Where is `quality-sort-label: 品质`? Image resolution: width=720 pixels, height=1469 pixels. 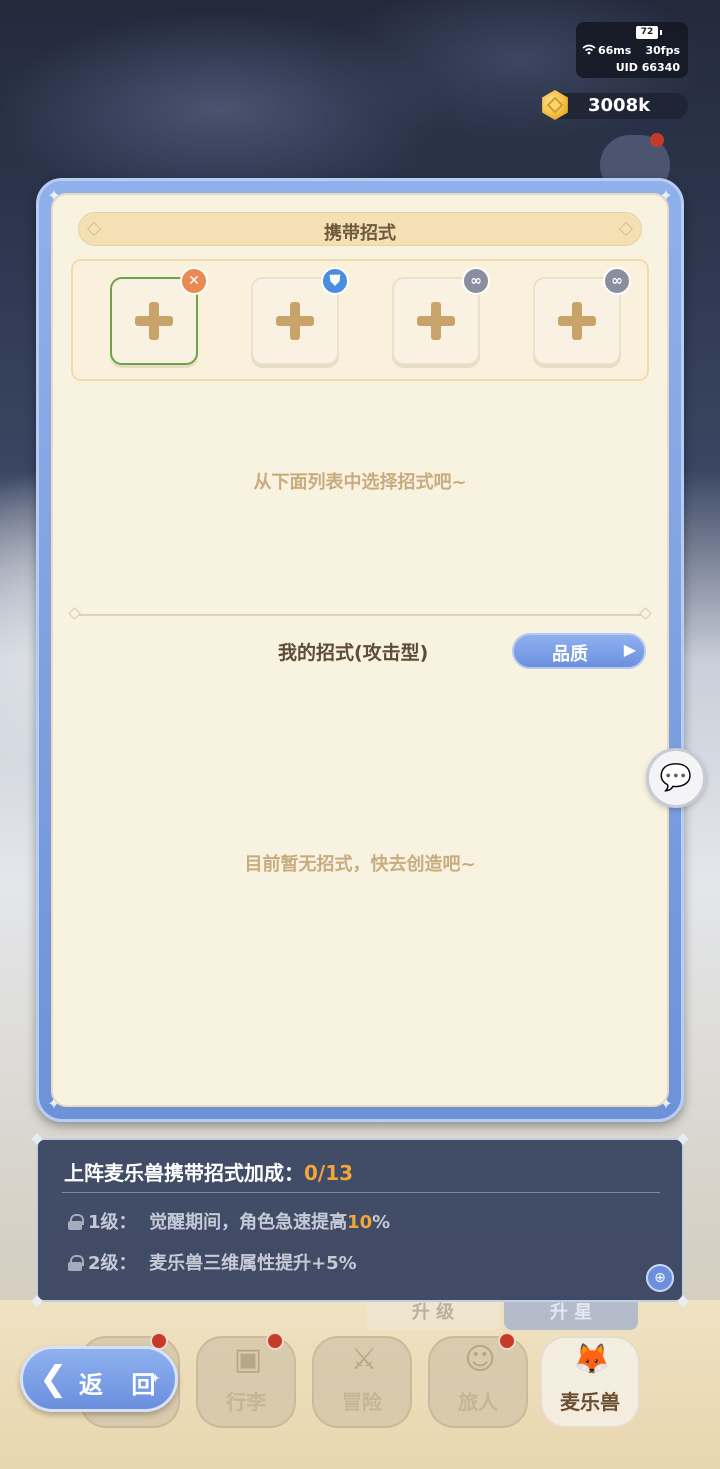 quality-sort-label: 品质 is located at coordinates (570, 654).